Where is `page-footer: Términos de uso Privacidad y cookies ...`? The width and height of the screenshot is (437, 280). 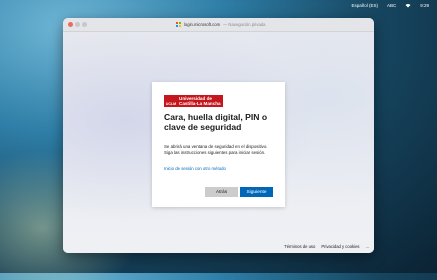
page-footer: Términos de uso Privacidad y cookies ... is located at coordinates (326, 246).